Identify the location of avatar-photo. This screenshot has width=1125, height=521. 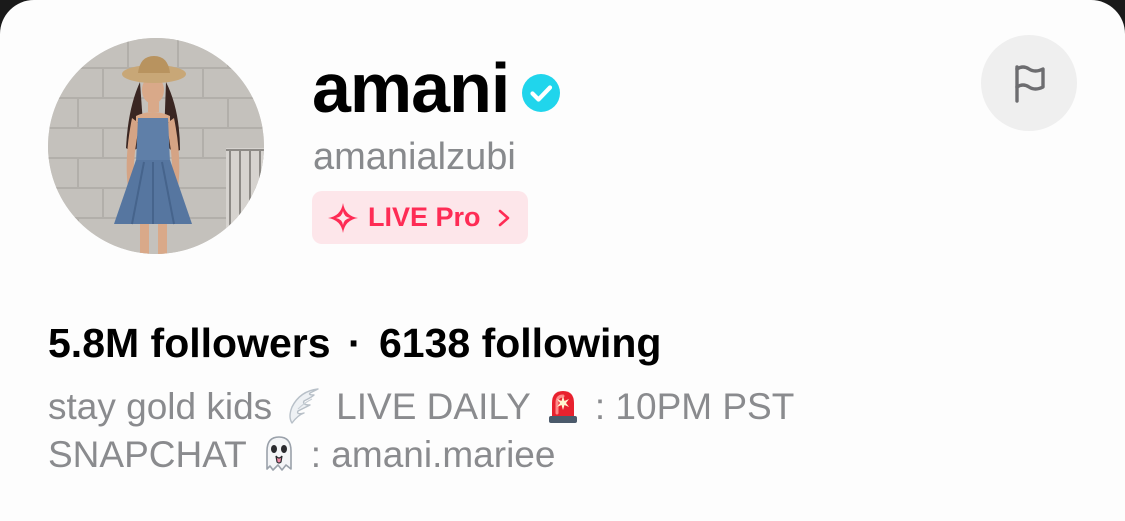
(156, 146).